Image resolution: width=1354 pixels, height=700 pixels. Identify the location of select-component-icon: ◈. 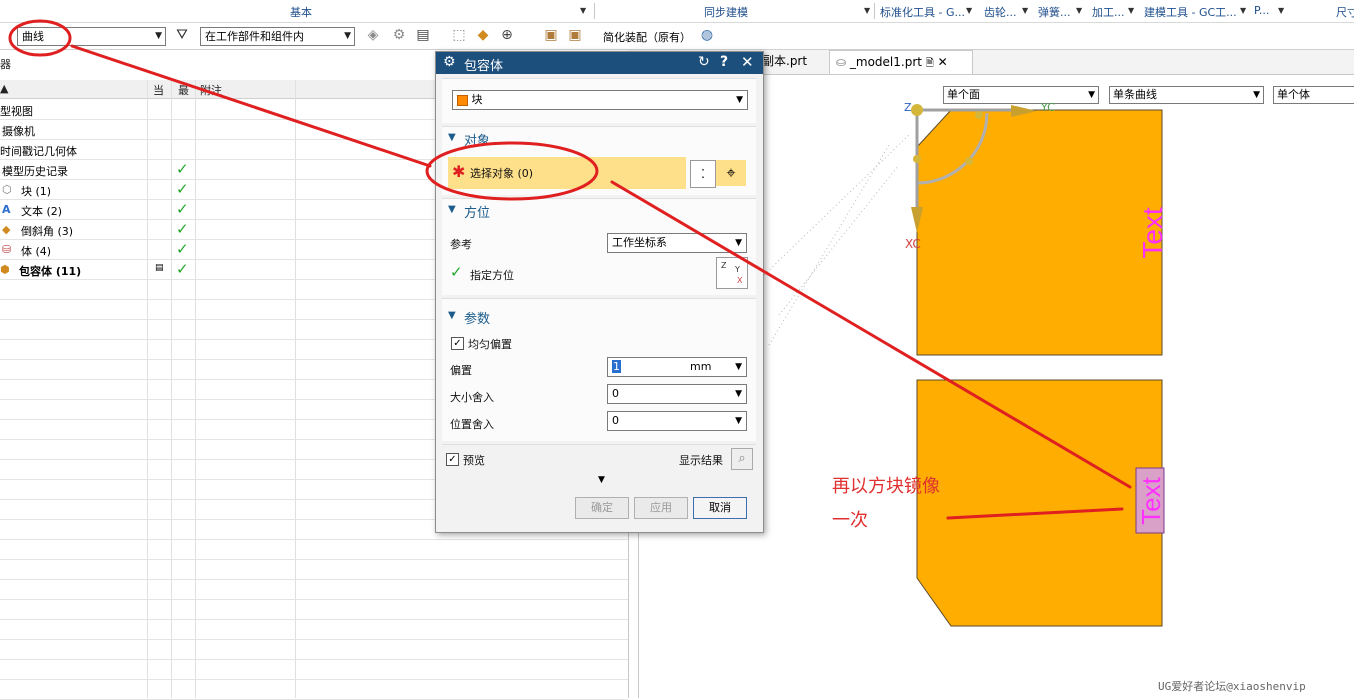
(373, 35).